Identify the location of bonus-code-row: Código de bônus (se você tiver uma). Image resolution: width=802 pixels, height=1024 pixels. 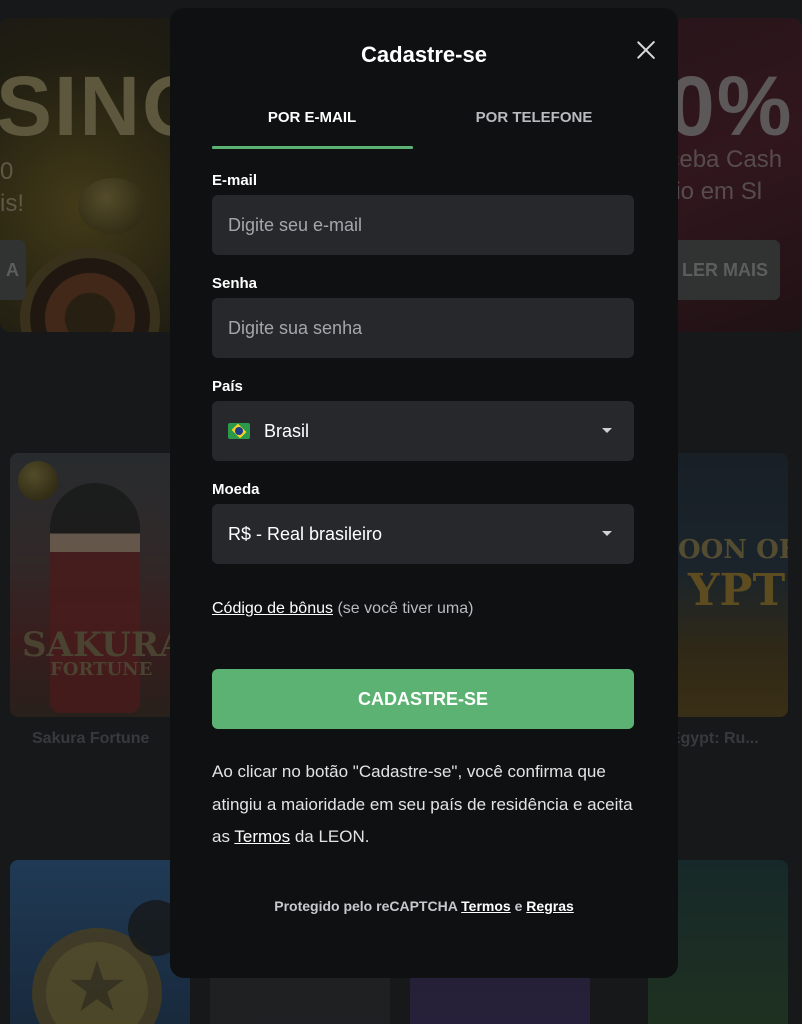
(342, 609).